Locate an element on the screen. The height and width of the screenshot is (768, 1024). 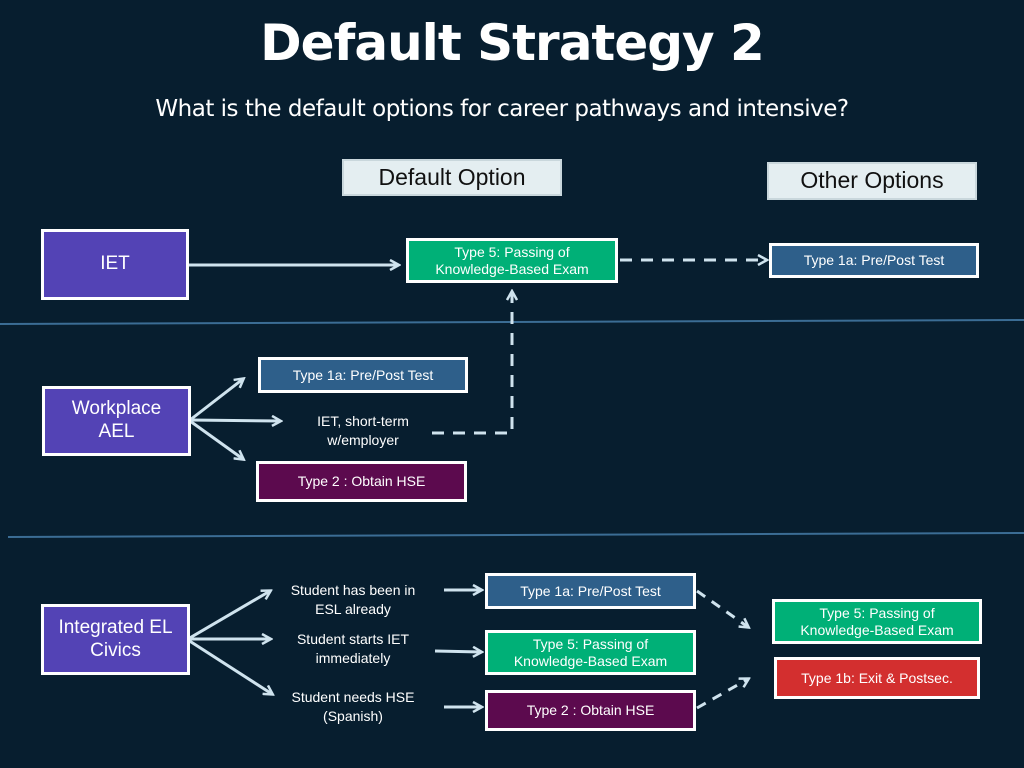
arrow-workplace-to-type2 is located at coordinates (216, 439).